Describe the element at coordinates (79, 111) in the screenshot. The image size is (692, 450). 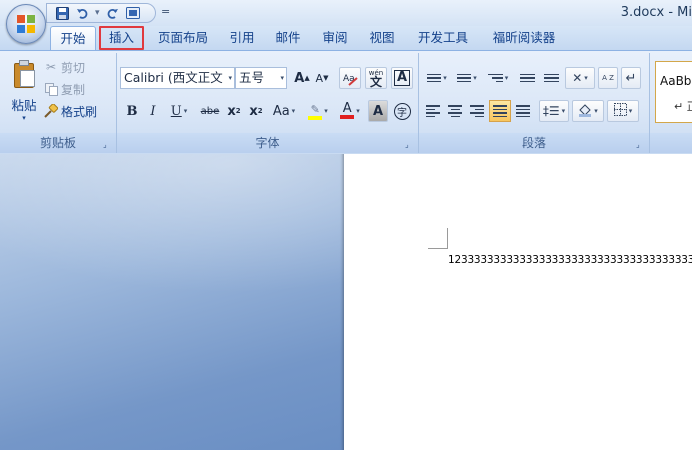
I see `format-painter-label: 格式刷` at that location.